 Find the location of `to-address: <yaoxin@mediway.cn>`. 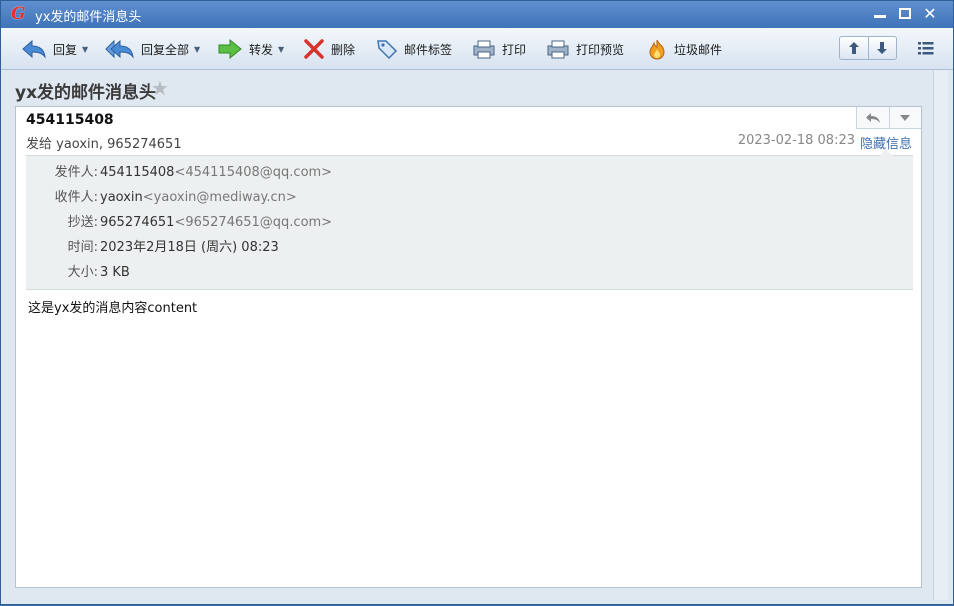

to-address: <yaoxin@mediway.cn> is located at coordinates (220, 197).